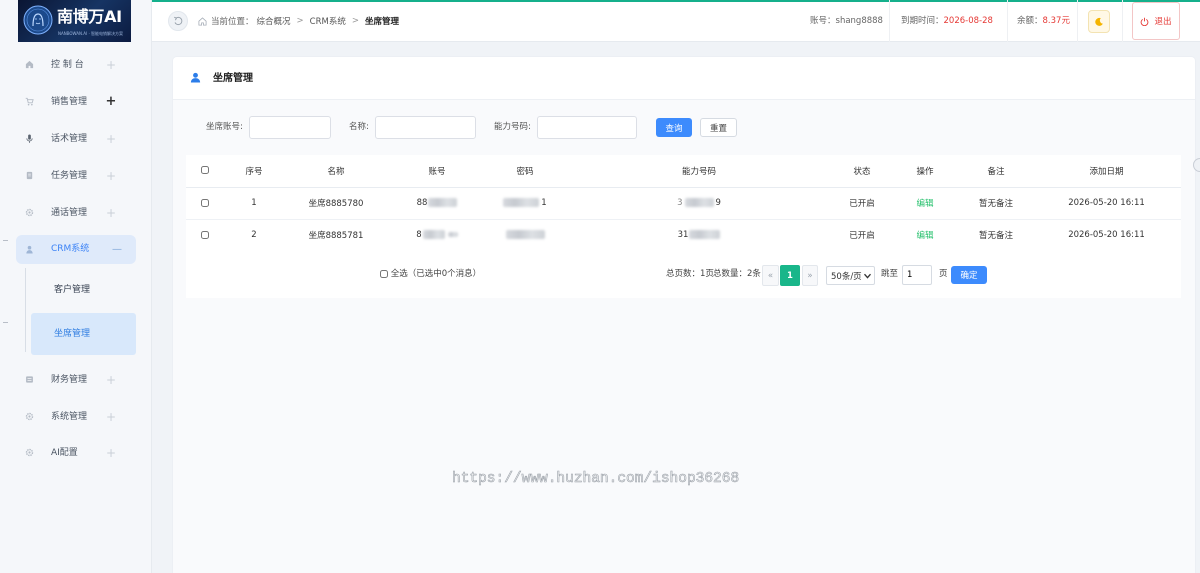 The height and width of the screenshot is (573, 1200). What do you see at coordinates (83, 290) in the screenshot?
I see `sidebar-item-customers: 客户管理` at bounding box center [83, 290].